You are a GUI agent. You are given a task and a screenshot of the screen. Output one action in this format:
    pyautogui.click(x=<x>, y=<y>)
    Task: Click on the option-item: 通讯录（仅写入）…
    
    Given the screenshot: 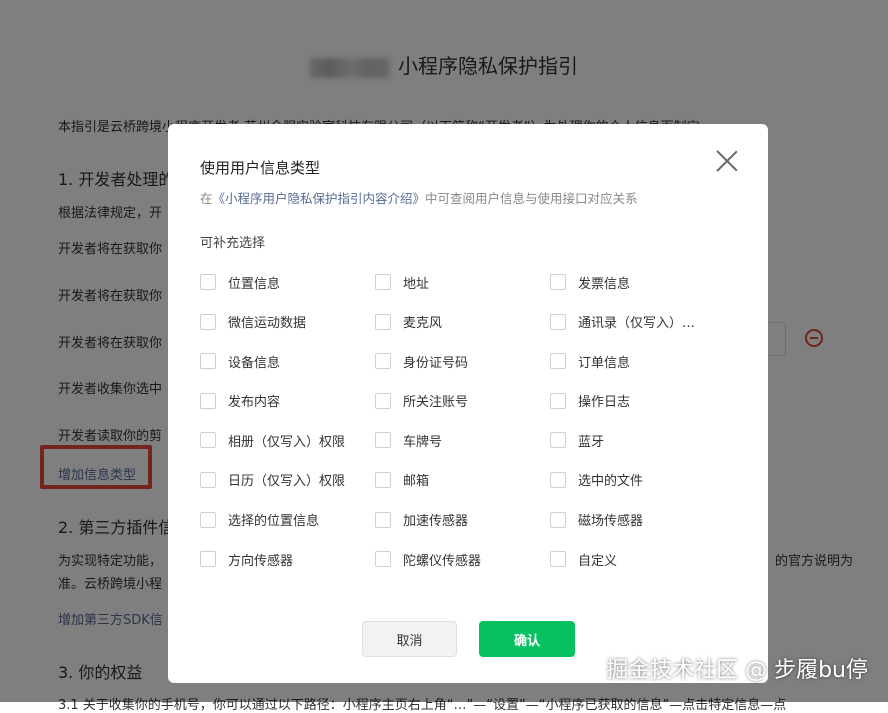 What is the action you would take?
    pyautogui.click(x=637, y=322)
    